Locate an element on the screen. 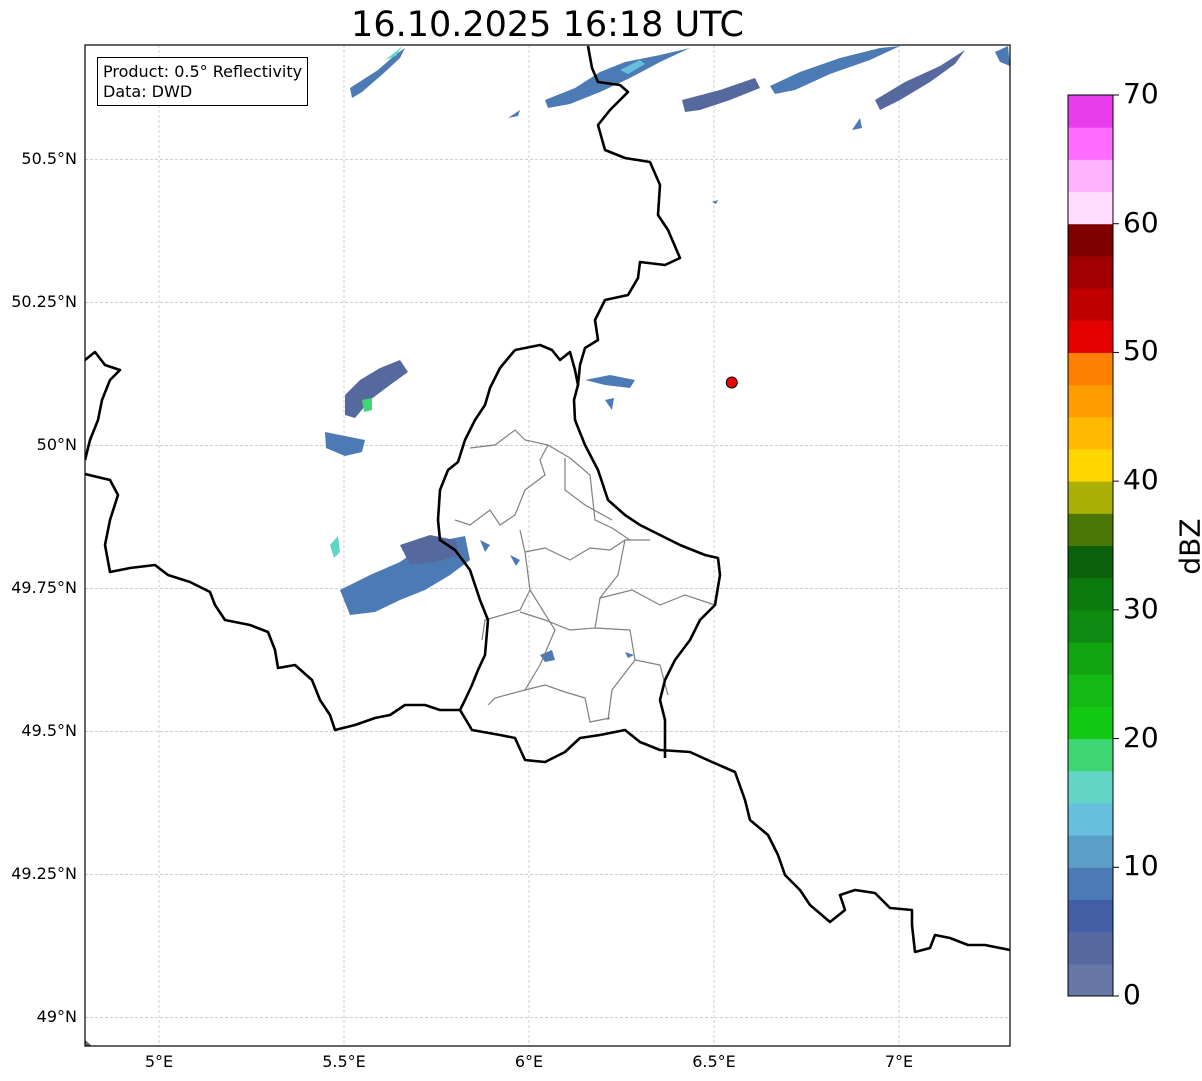 Image resolution: width=1202 pixels, height=1081 pixels. lon-tick-label: 5.5°E is located at coordinates (344, 1061).